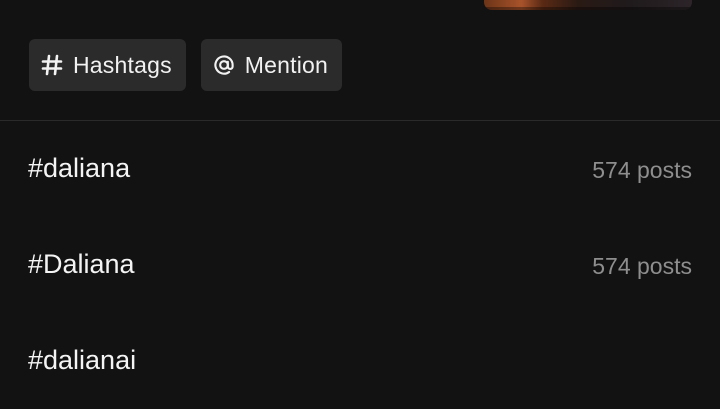 This screenshot has height=409, width=720. Describe the element at coordinates (588, 5) in the screenshot. I see `media-thumbnail` at that location.